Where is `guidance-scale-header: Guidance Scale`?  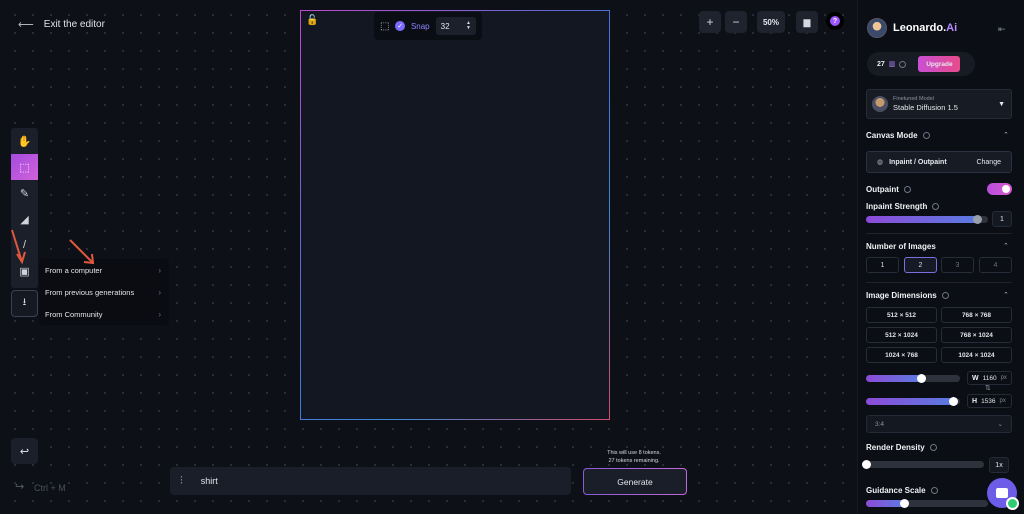
guidance-scale-header: Guidance Scale is located at coordinates (902, 490).